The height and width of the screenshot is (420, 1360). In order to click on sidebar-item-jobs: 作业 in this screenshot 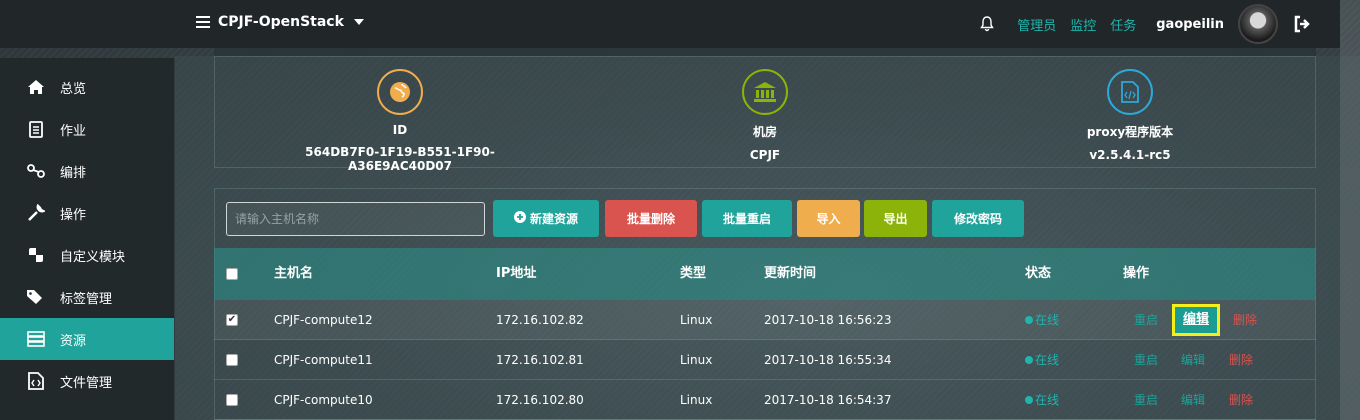, I will do `click(87, 129)`.